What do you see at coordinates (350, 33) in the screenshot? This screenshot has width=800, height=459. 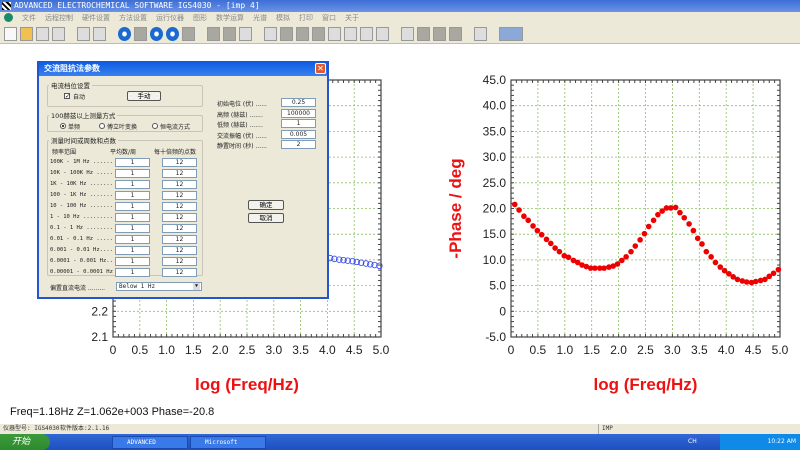 I see `color-icon` at bounding box center [350, 33].